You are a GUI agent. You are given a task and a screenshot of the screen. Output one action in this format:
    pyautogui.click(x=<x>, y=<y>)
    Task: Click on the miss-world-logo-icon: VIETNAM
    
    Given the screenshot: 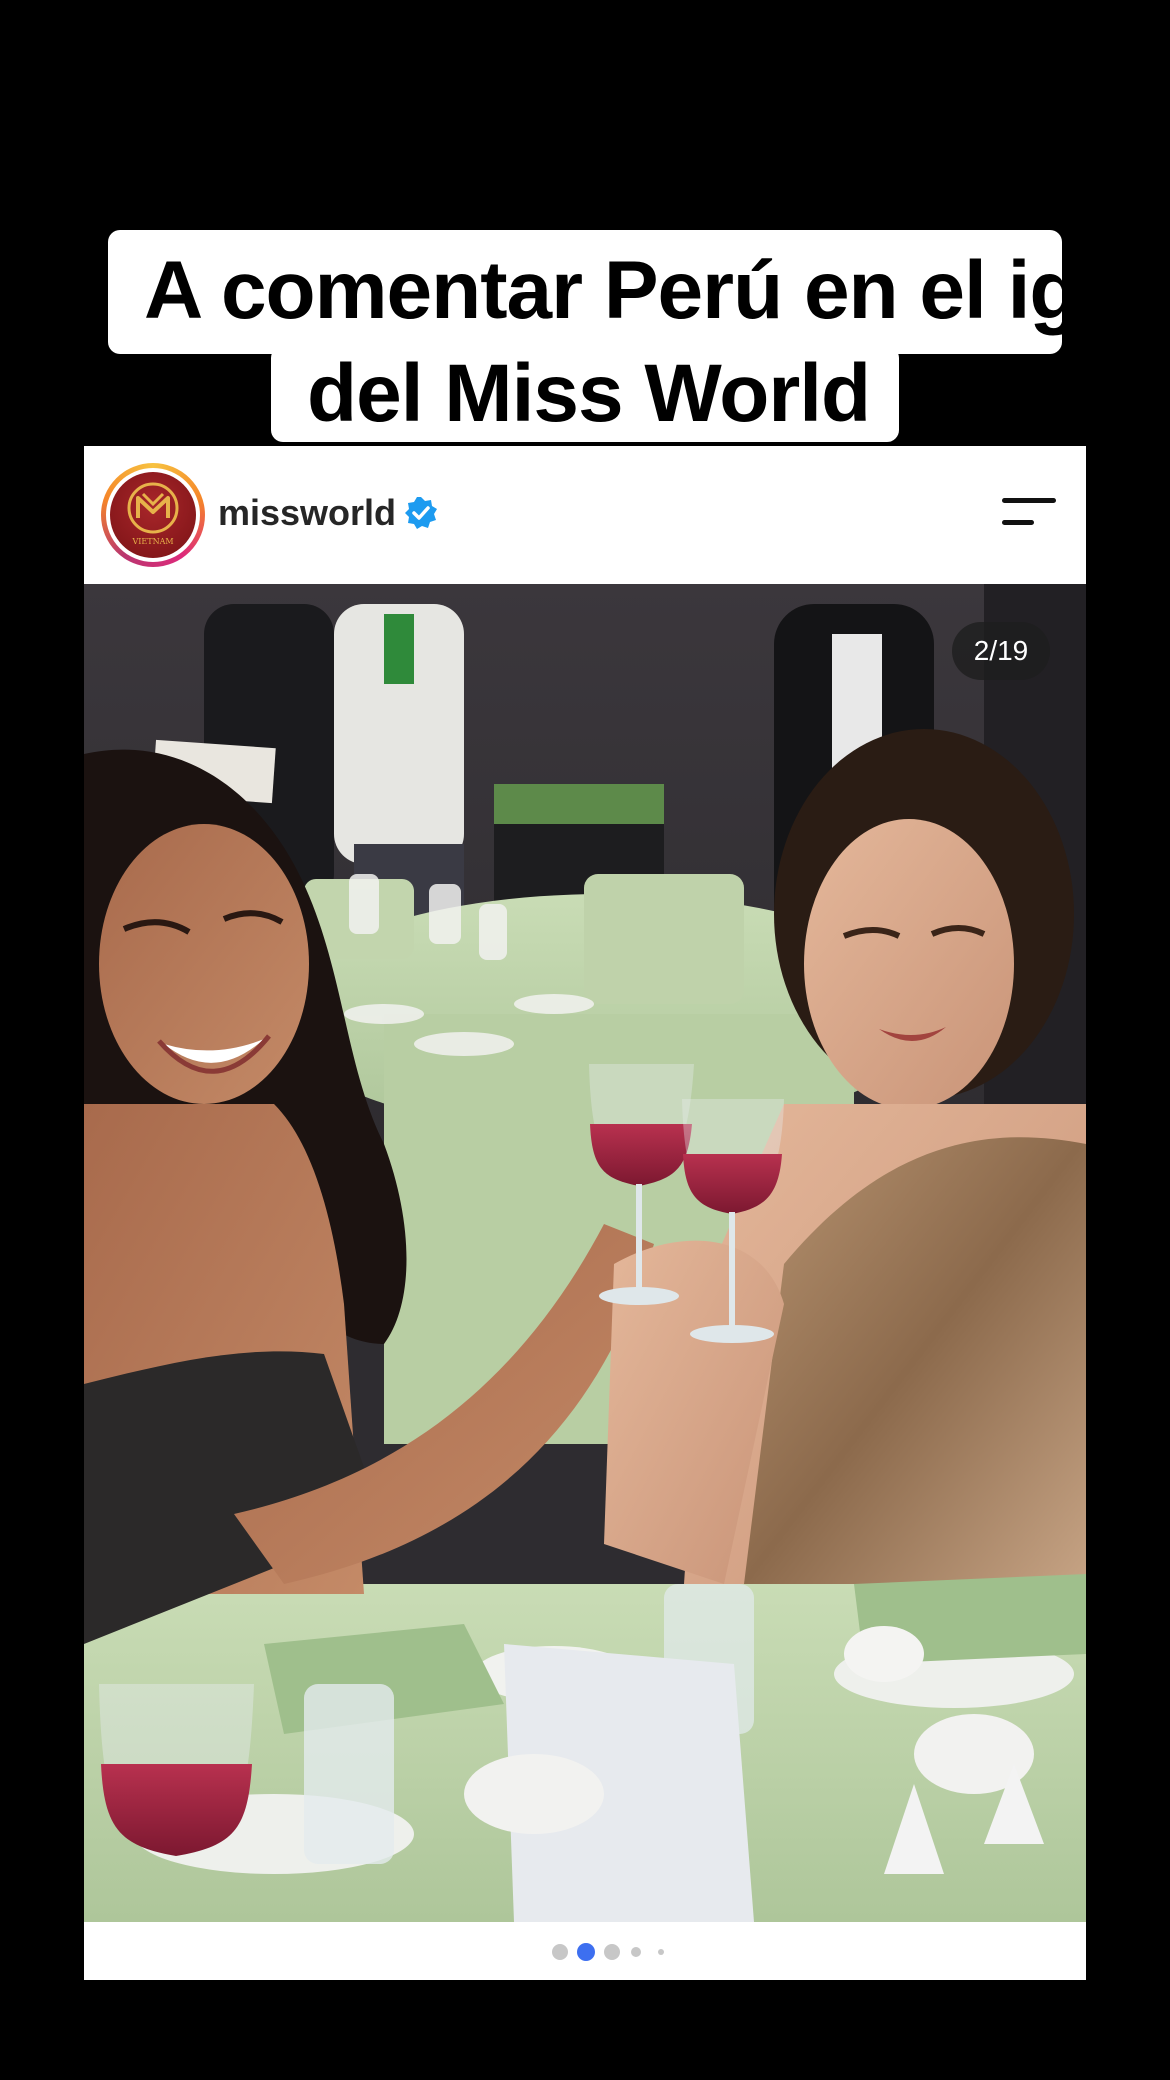 What is the action you would take?
    pyautogui.click(x=153, y=515)
    